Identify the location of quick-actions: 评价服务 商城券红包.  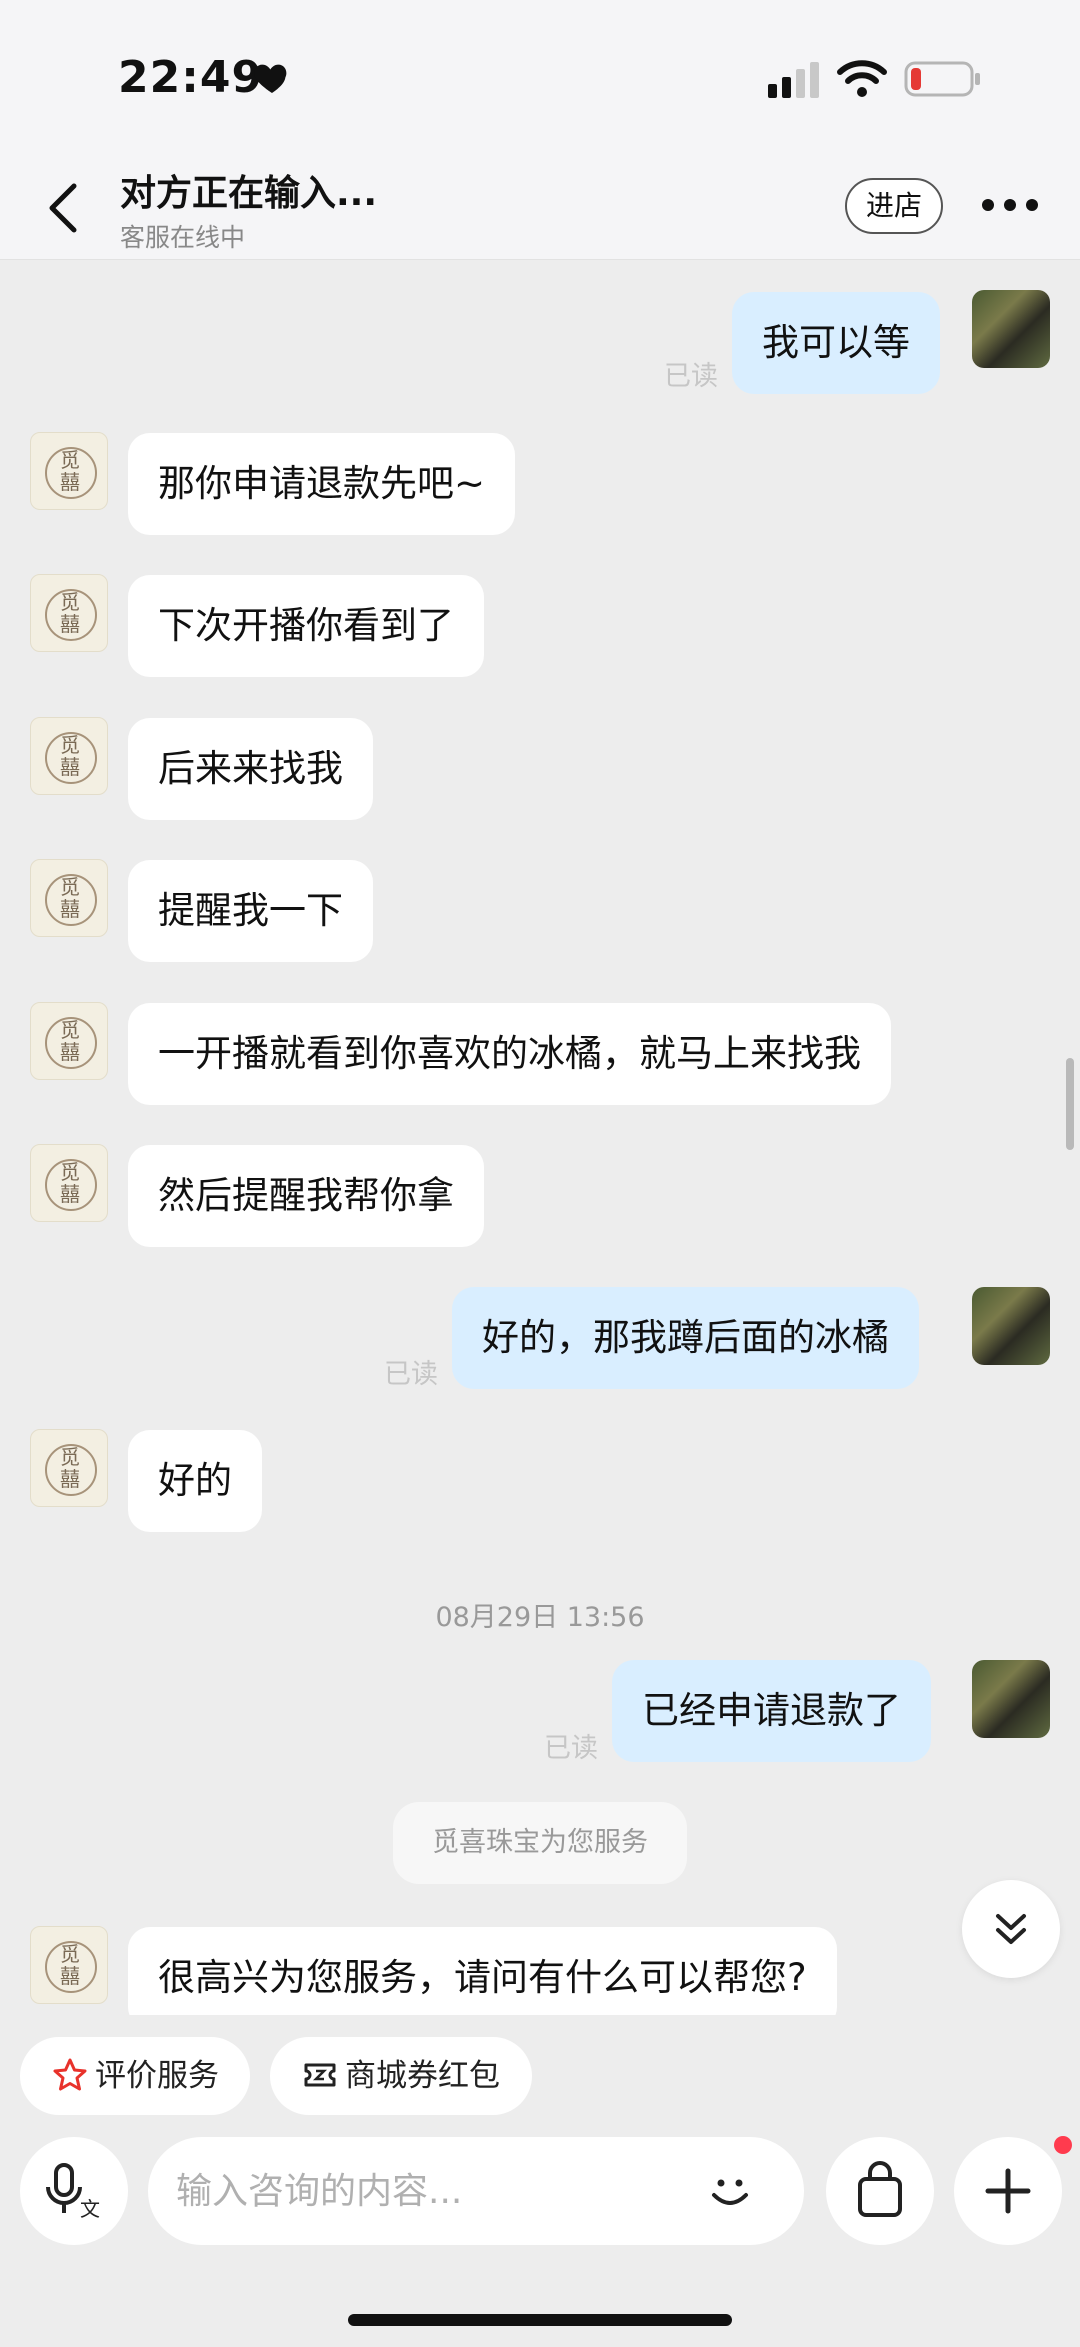
(540, 2065).